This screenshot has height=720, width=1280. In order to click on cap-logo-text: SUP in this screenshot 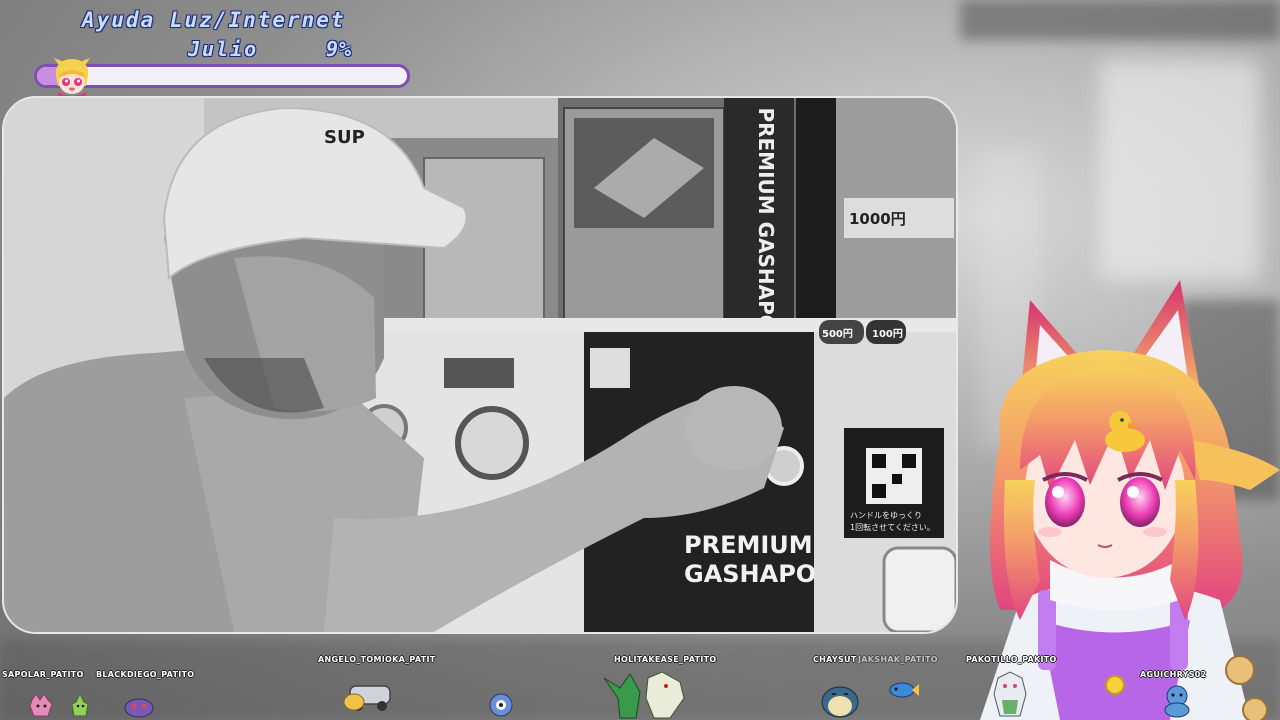, I will do `click(344, 137)`.